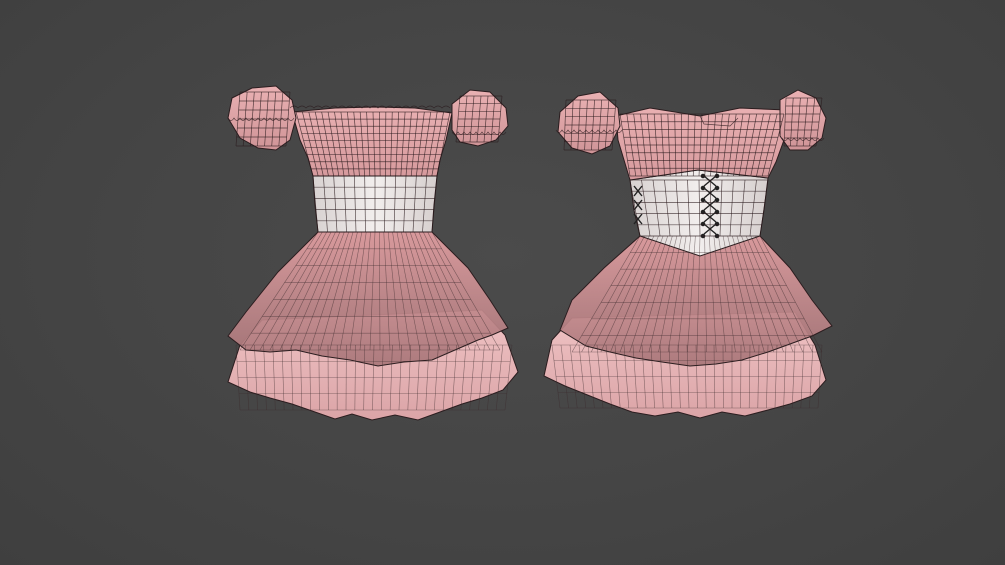 The height and width of the screenshot is (565, 1005). I want to click on dress-back-left-sleeve, so click(589, 123).